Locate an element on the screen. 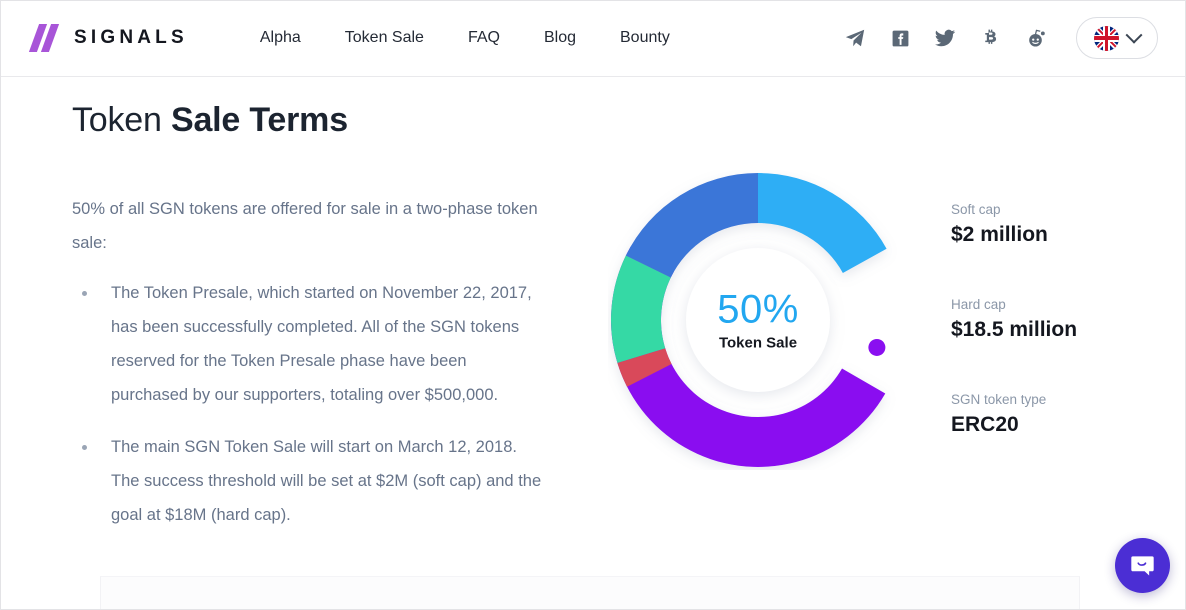 Image resolution: width=1186 pixels, height=610 pixels. token-distribution-donut-chart: 50% Token Sale is located at coordinates (758, 320).